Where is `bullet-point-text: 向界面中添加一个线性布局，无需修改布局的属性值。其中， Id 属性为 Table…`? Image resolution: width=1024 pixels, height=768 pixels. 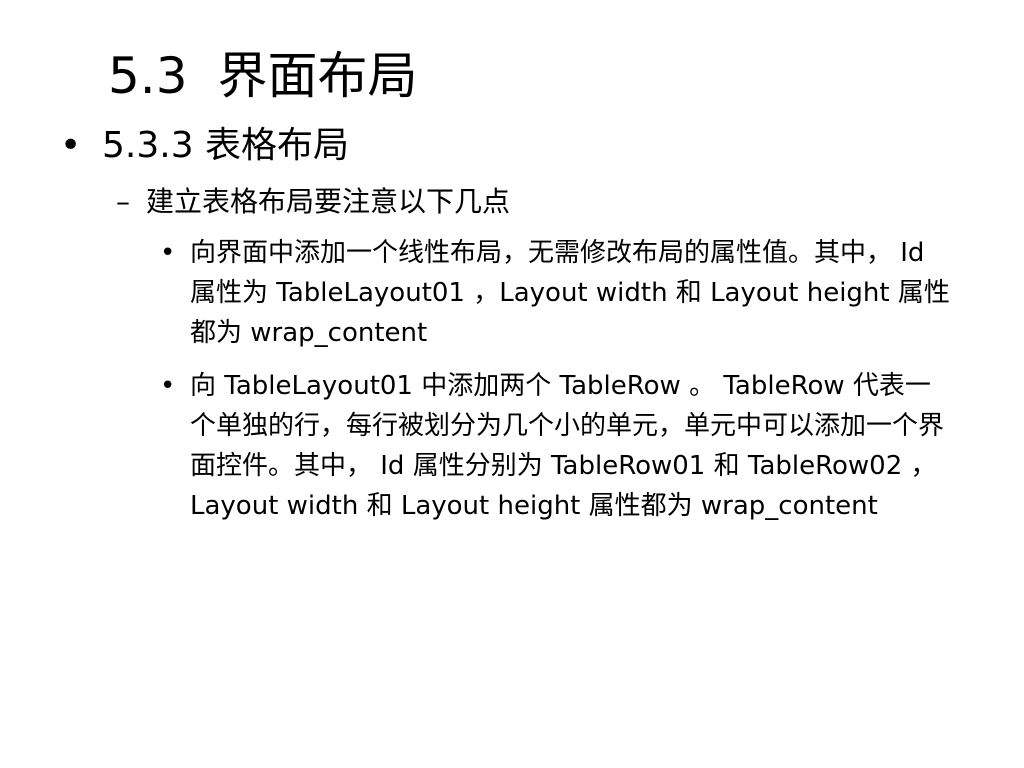 bullet-point-text: 向界面中添加一个线性布局，无需修改布局的属性值。其中， Id 属性为 Table… is located at coordinates (570, 293).